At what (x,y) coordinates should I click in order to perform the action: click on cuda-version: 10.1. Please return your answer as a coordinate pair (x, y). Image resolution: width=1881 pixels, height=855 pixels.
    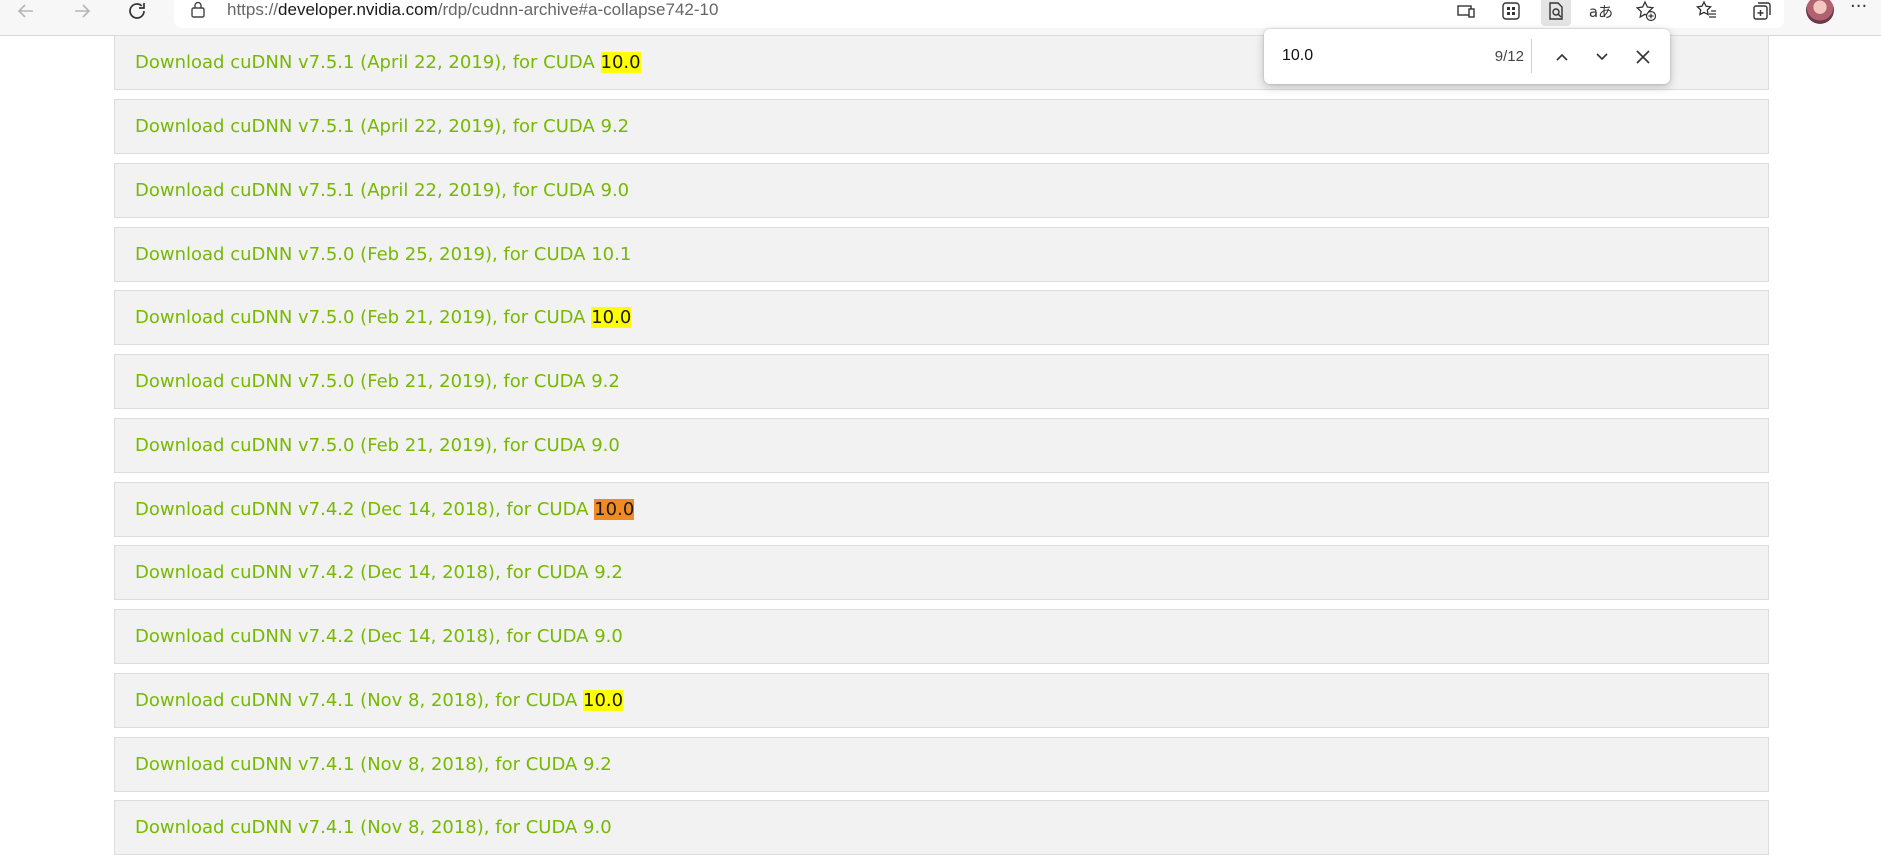
    Looking at the image, I should click on (611, 254).